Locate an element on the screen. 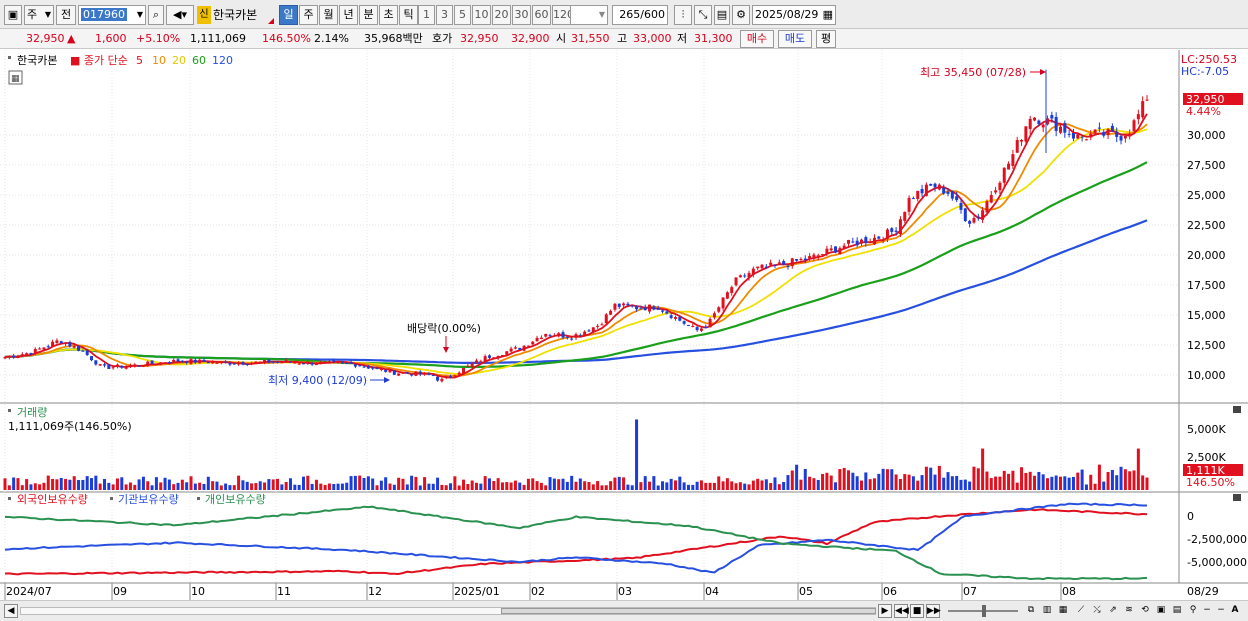  grid-icon: ▦ is located at coordinates (15, 79).